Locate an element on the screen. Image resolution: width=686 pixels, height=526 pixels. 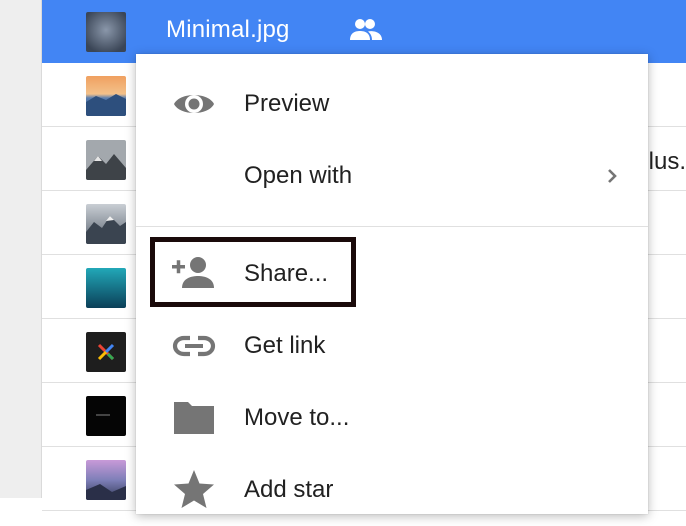
star-icon is located at coordinates (194, 490).